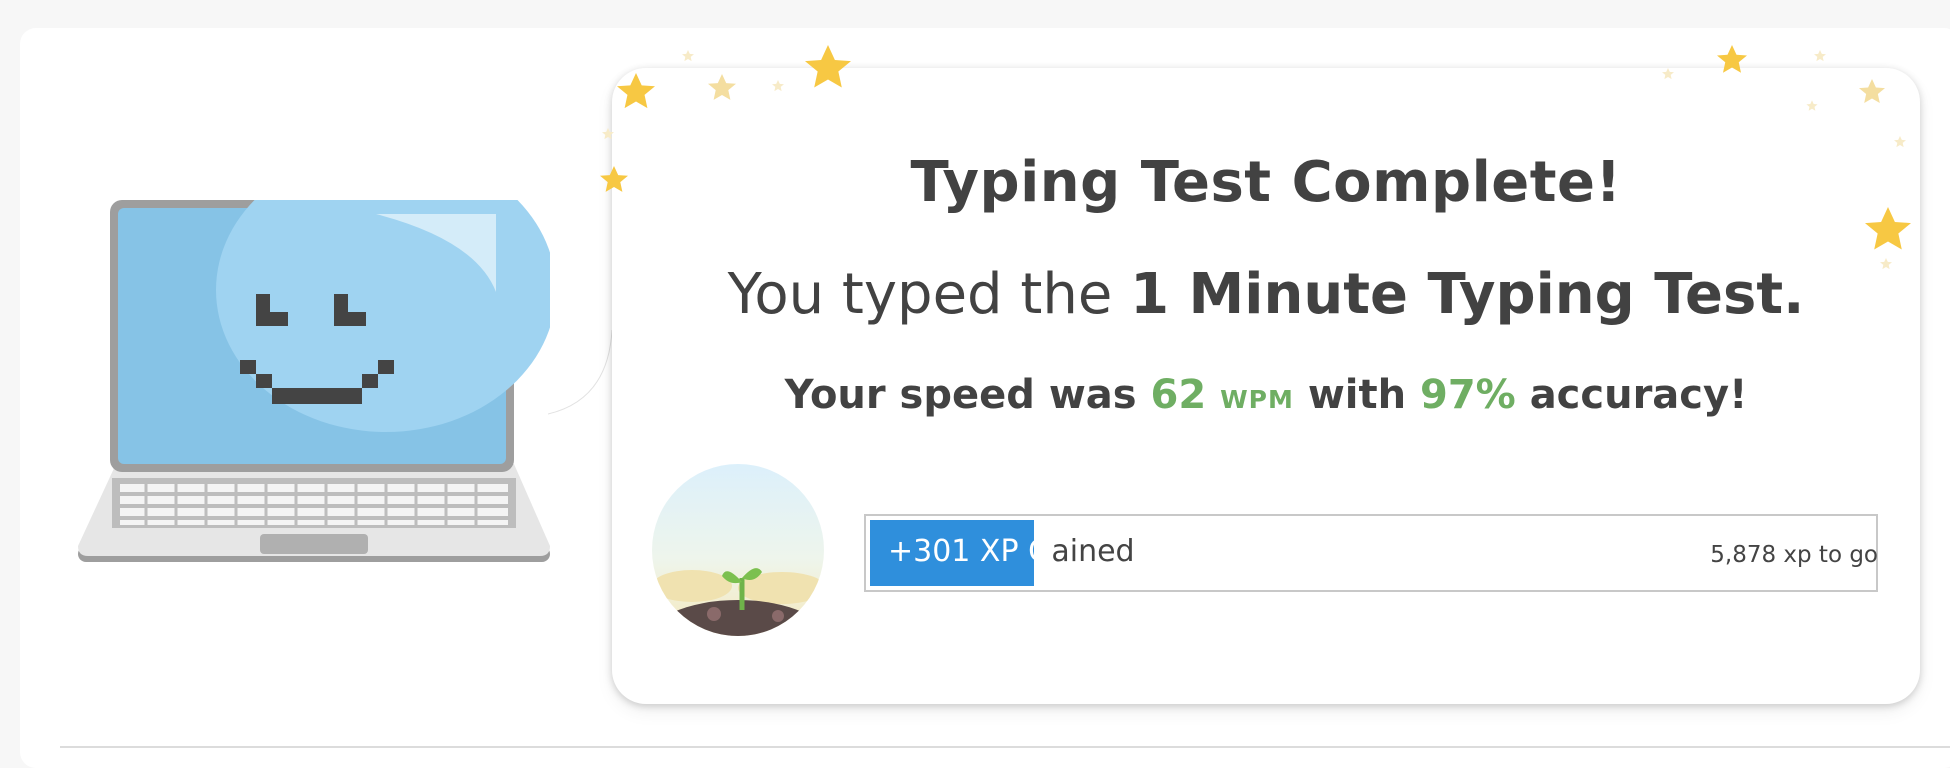 Image resolution: width=1950 pixels, height=768 pixels. I want to click on xp-to-go-label: 5,878 xp to go, so click(1794, 555).